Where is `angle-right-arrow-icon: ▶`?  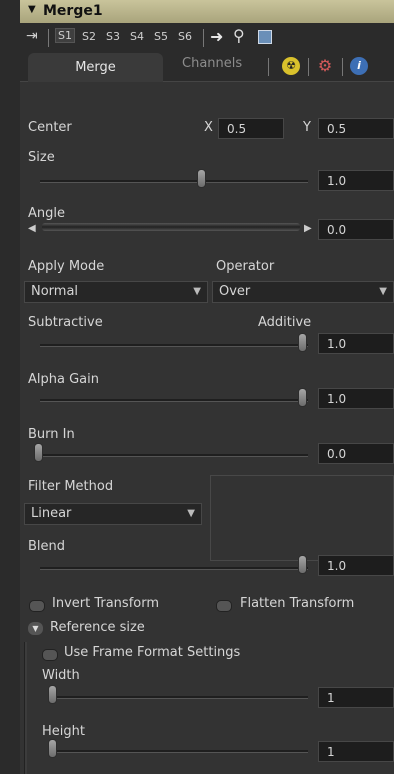
angle-right-arrow-icon: ▶ is located at coordinates (308, 228).